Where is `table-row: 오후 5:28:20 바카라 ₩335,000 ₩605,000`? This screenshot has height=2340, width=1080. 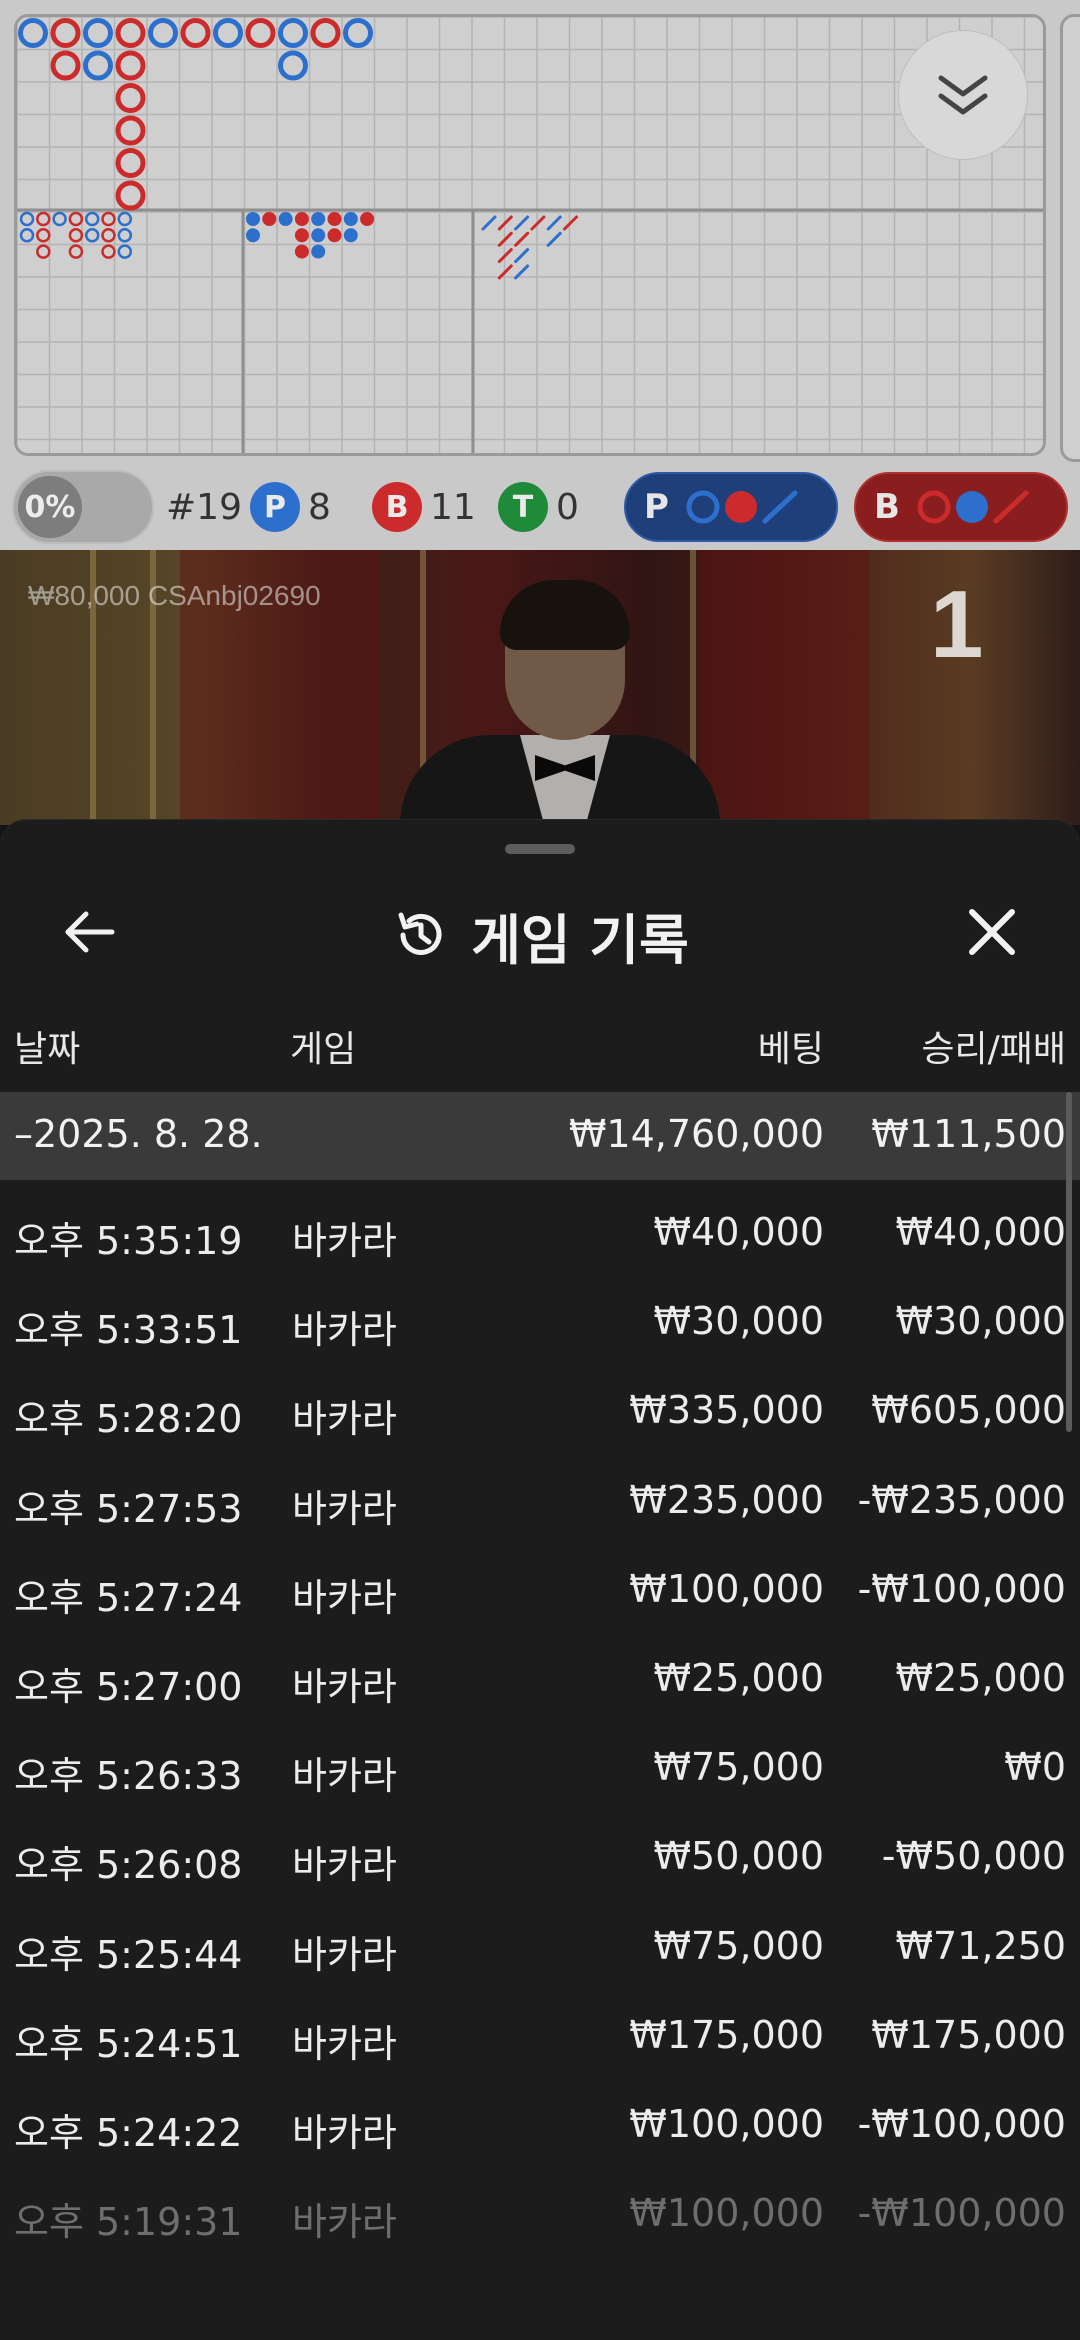
table-row: 오후 5:28:20 바카라 ₩335,000 ₩605,000 is located at coordinates (540, 1412).